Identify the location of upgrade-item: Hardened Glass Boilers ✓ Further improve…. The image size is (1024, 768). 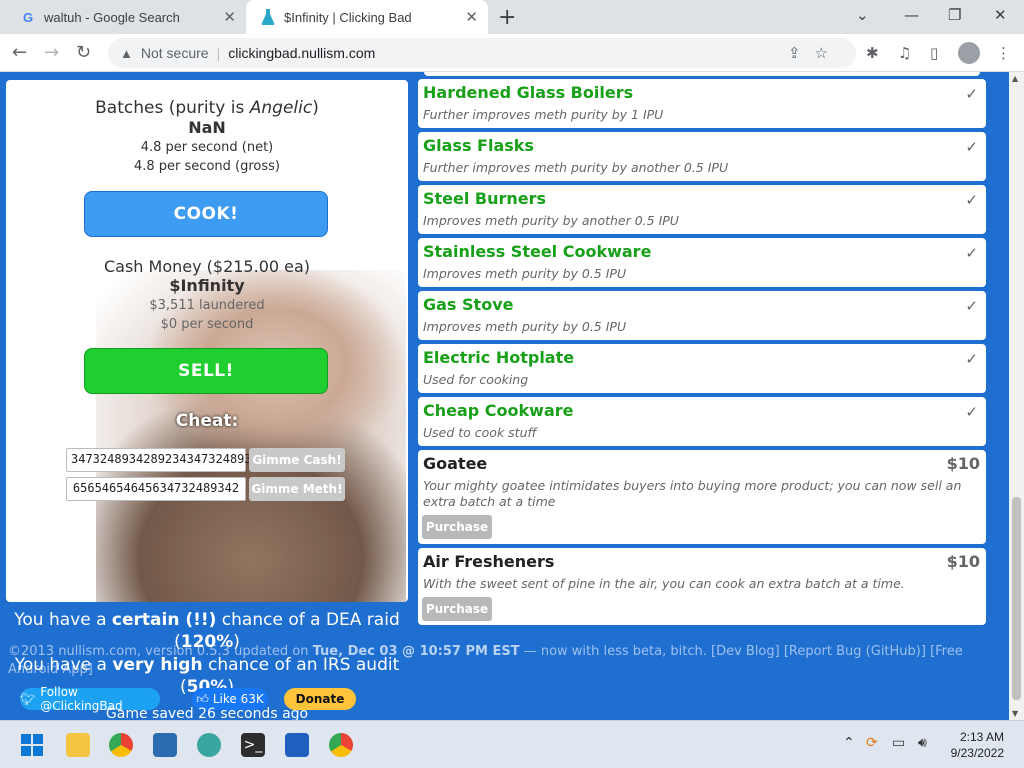
(702, 103).